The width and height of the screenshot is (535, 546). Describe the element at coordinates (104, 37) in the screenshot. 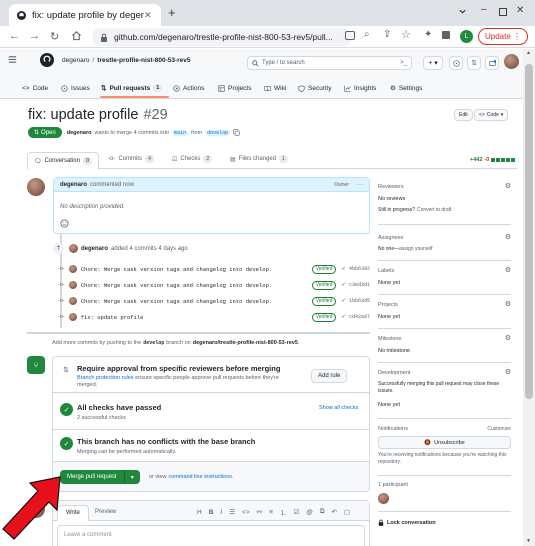

I see `site-info-icon` at that location.